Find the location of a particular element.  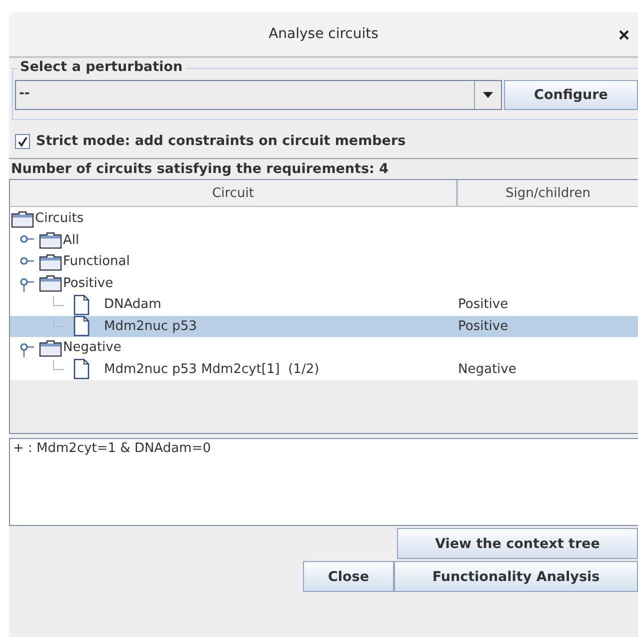

tree-item-label: Mdm2nuc p53 is located at coordinates (150, 326).